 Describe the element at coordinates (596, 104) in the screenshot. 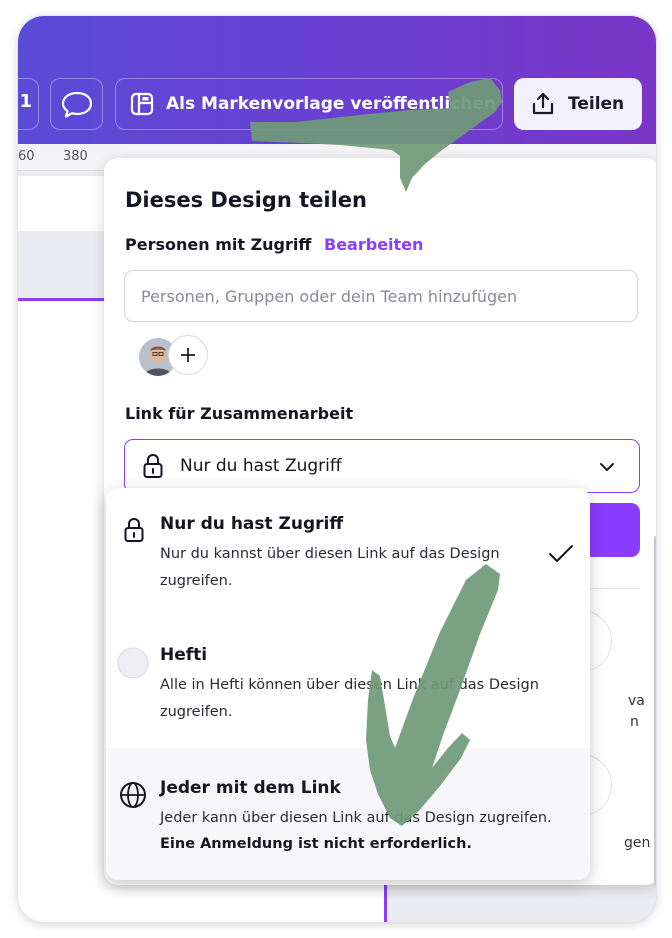

I see `share-button-label: Teilen` at that location.